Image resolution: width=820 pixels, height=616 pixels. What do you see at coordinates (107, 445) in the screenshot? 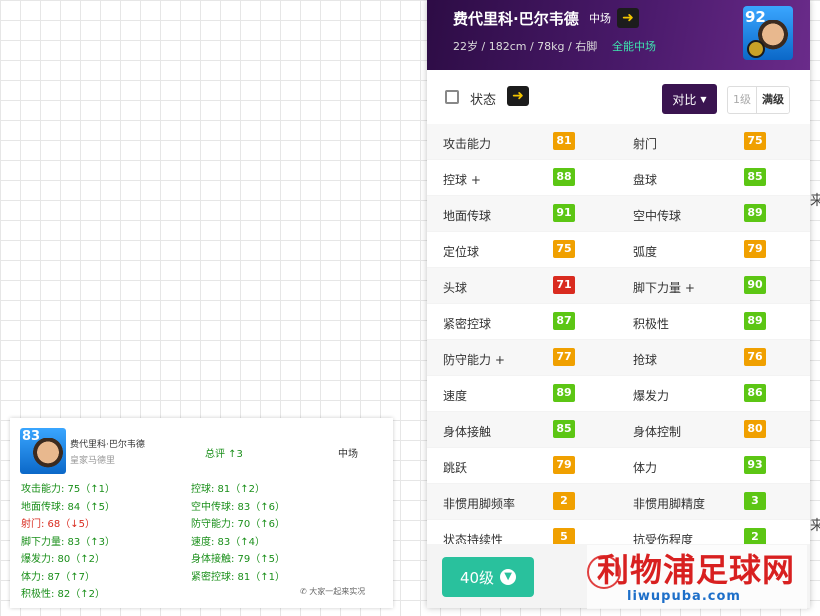
I see `mini-name: 费代里科·巴尔韦德` at bounding box center [107, 445].